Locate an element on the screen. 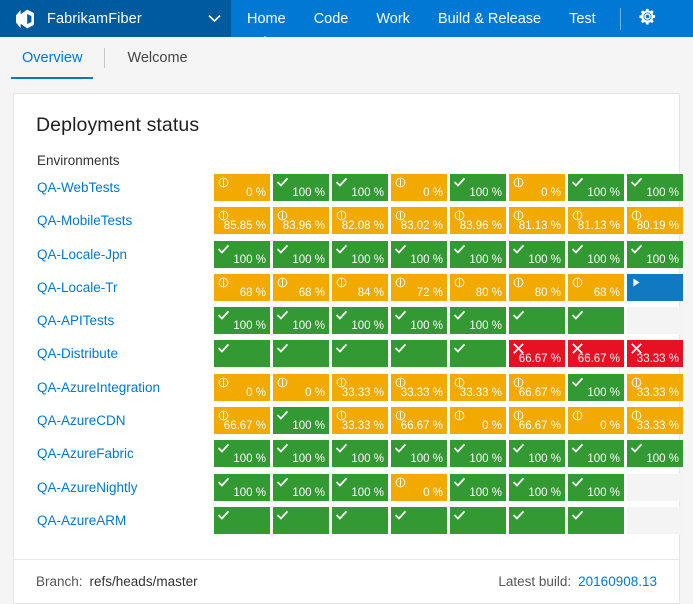 This screenshot has height=604, width=693. environment-link: QA-Locale-Tr is located at coordinates (125, 287).